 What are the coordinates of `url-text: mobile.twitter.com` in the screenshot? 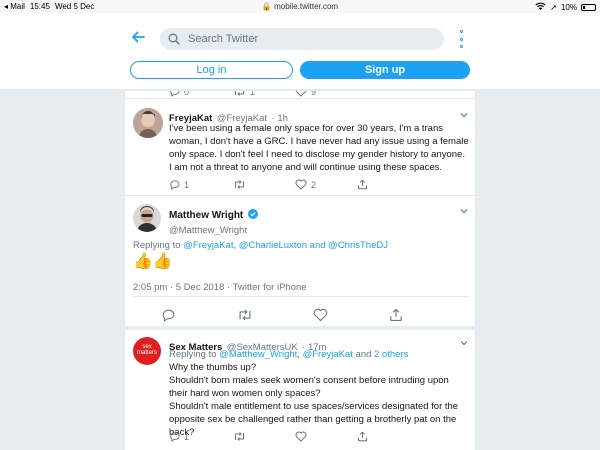 It's located at (306, 6).